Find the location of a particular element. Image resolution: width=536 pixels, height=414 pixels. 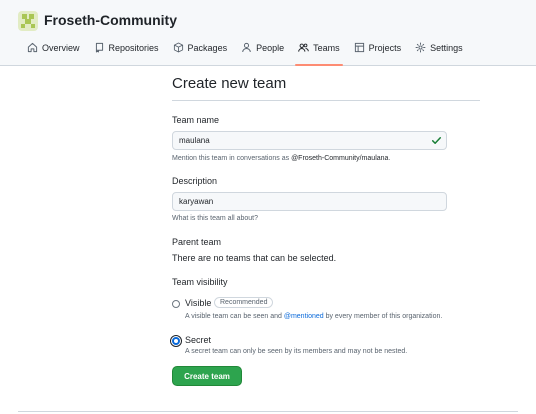

secret-label: Secret is located at coordinates (198, 340).